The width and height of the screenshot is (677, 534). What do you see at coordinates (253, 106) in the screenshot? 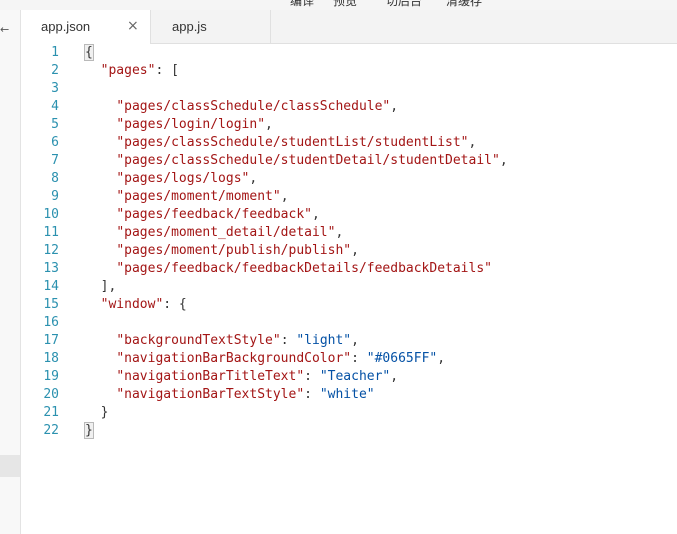
I see `code-token: "pages/classSchedule/classSchedule"` at bounding box center [253, 106].